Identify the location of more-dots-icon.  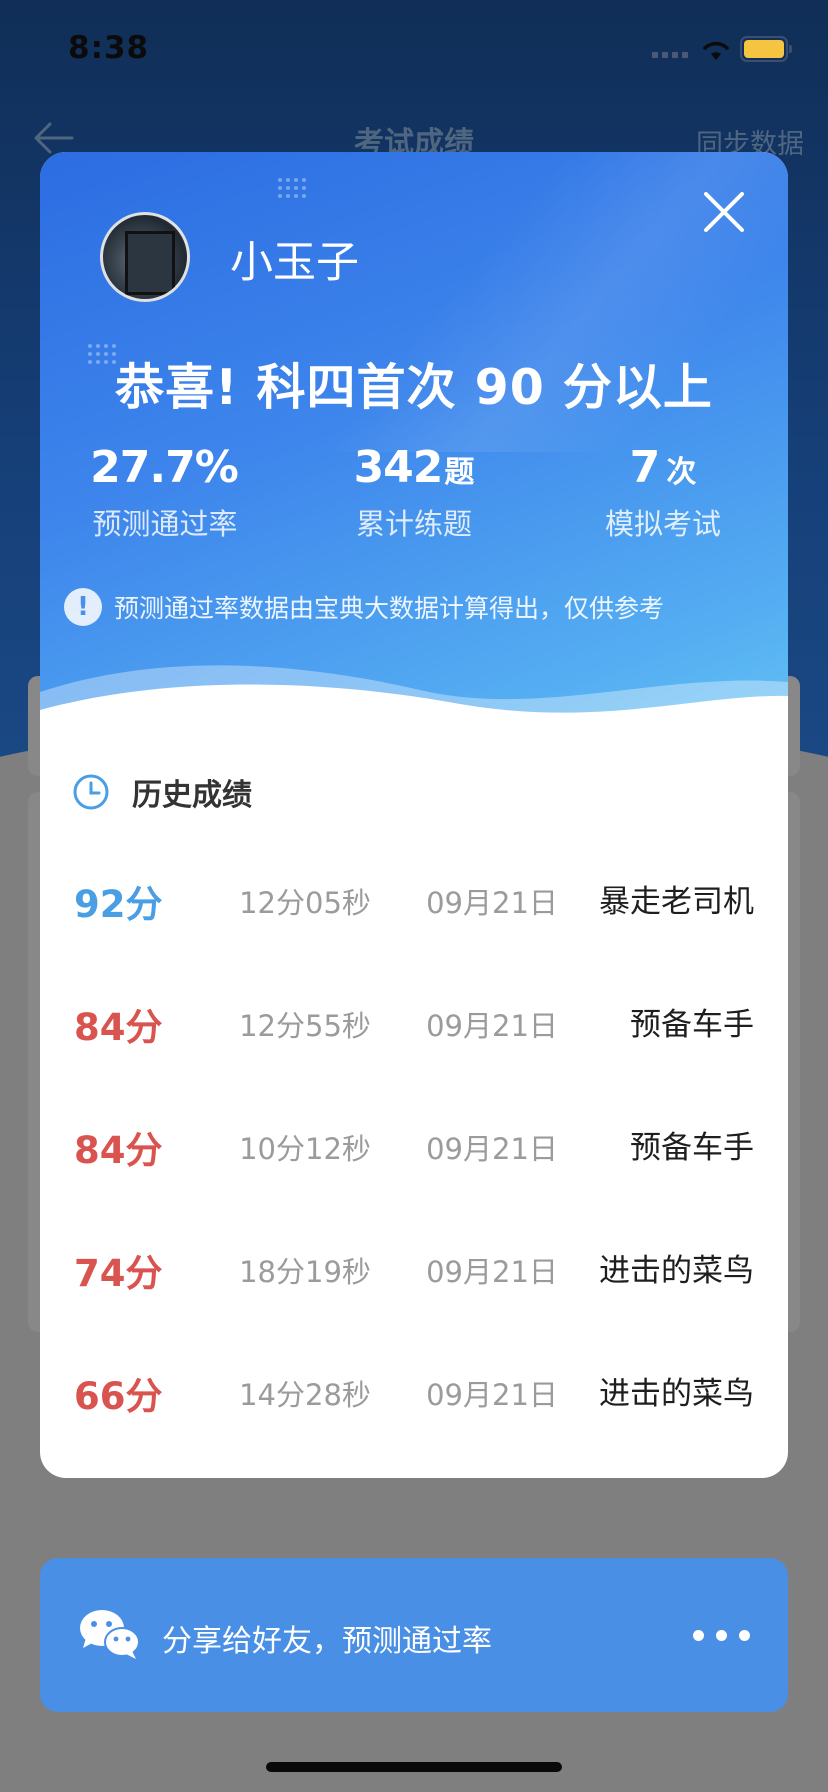
(721, 1635).